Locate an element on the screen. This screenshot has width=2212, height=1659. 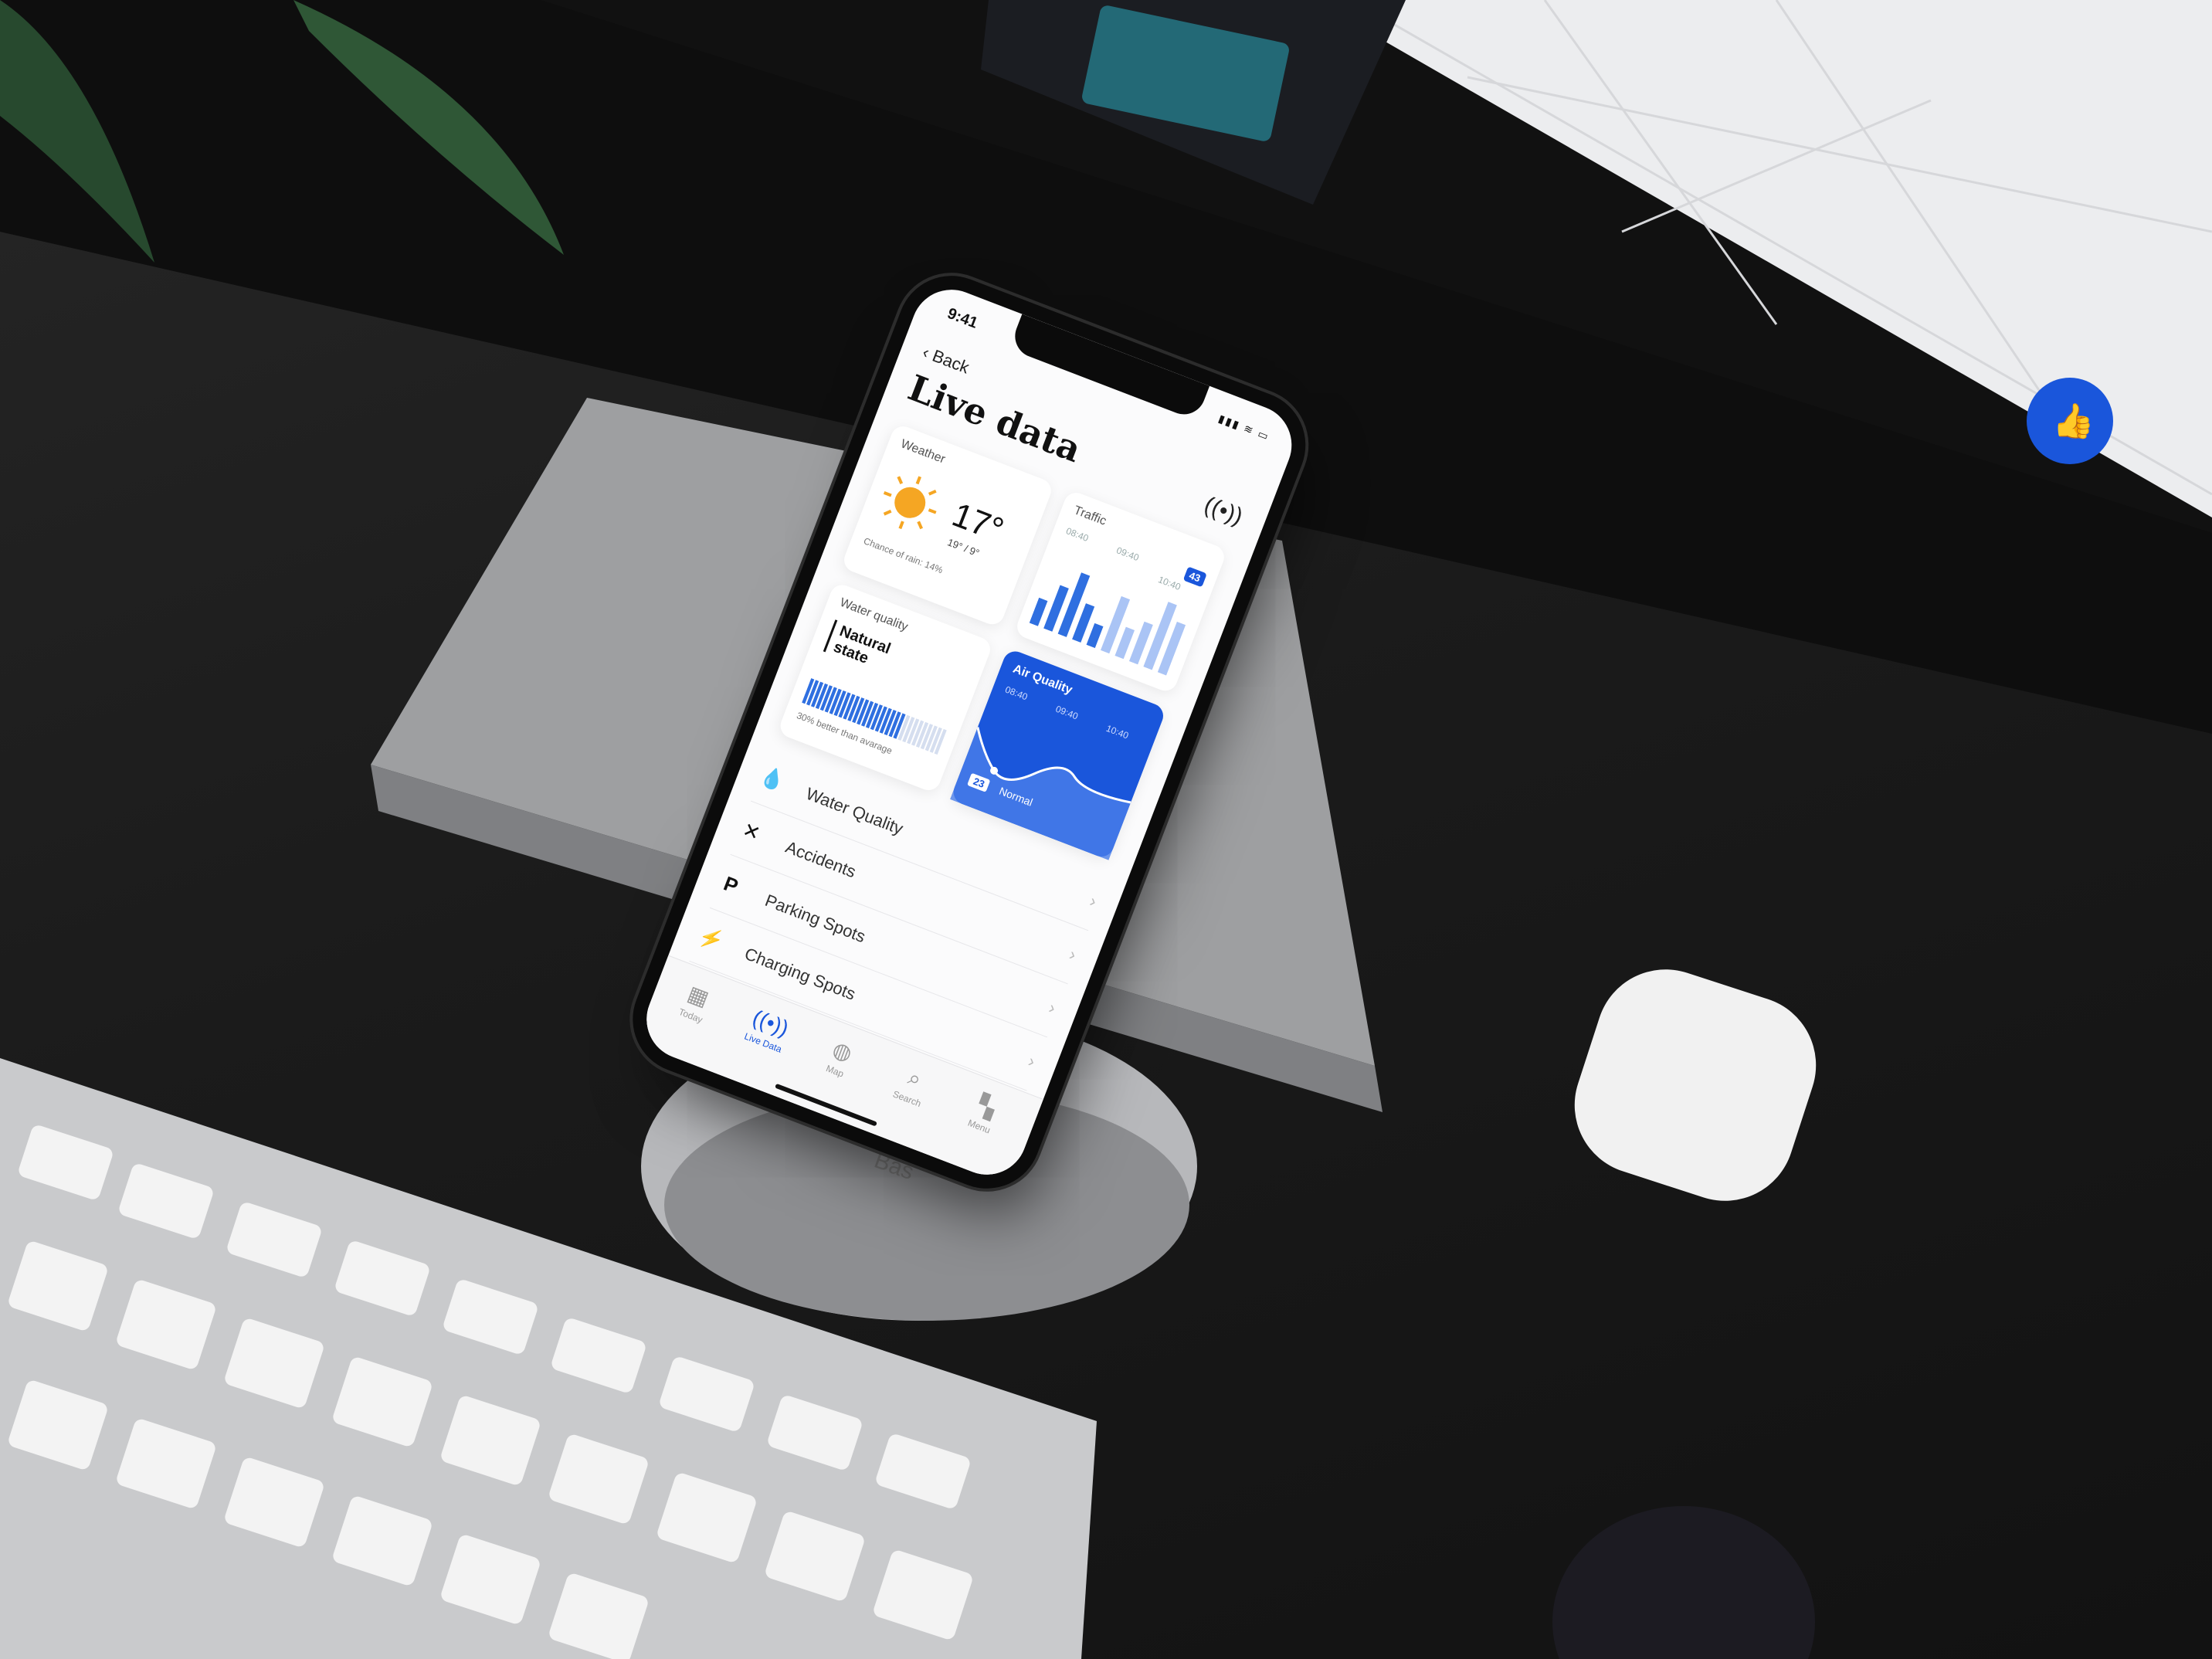
drops-icon: 💧 is located at coordinates (773, 778).